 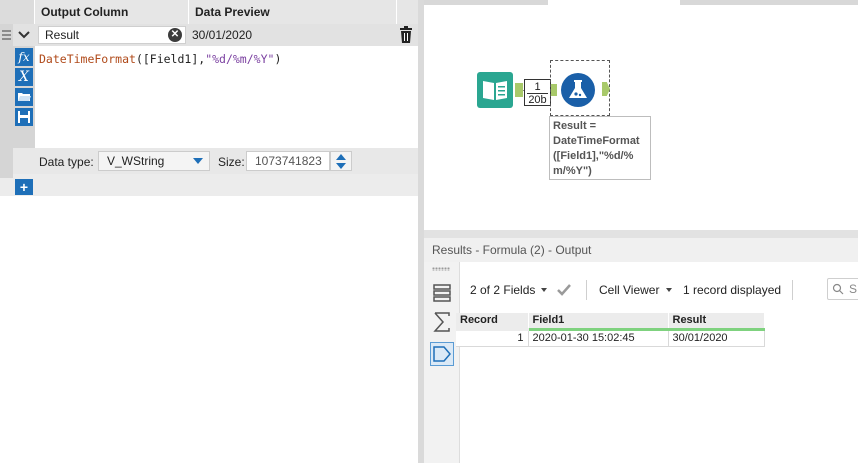 I want to click on table-header-row: Record Field1 Result, so click(x=610, y=322).